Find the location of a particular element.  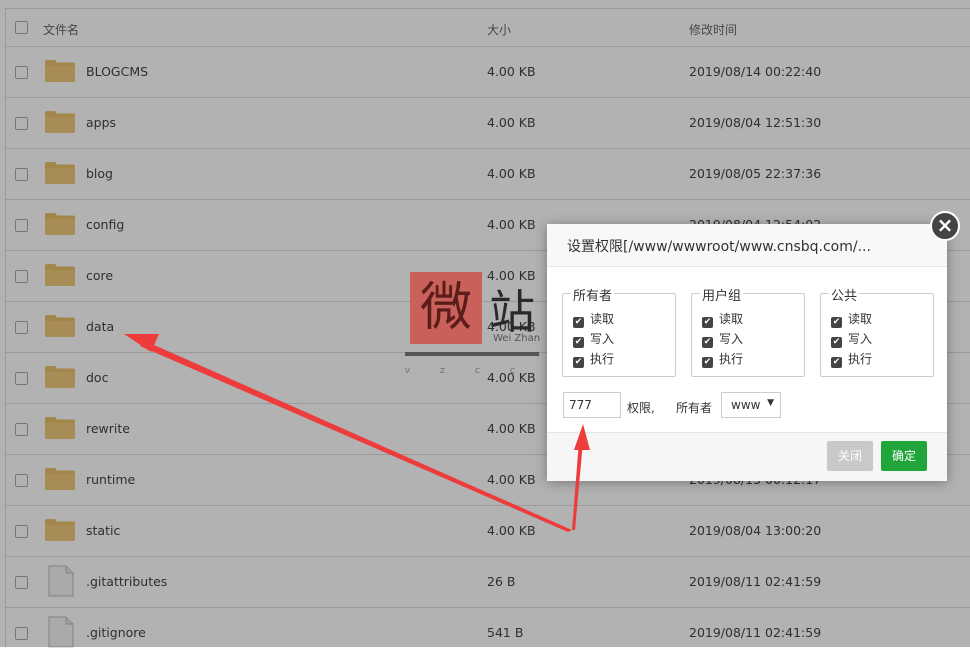

permission-group-owner: 所有者 ✔ 读取 ✔ 写入 ✔ 执行 is located at coordinates (619, 331).